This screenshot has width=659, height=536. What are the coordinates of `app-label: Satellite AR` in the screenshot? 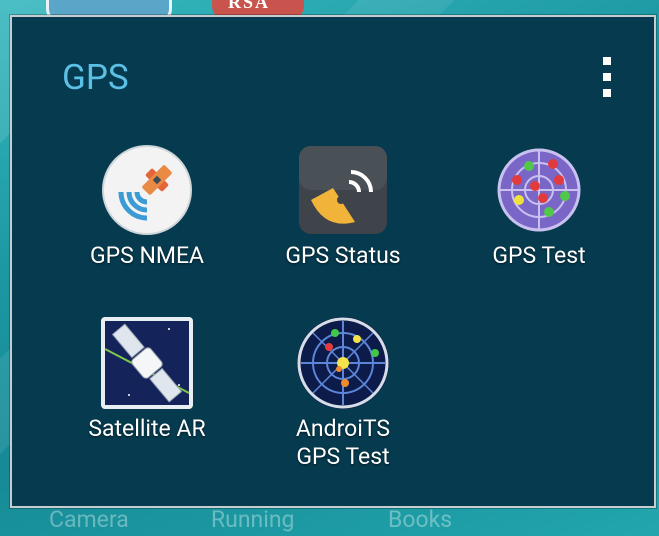 It's located at (147, 428).